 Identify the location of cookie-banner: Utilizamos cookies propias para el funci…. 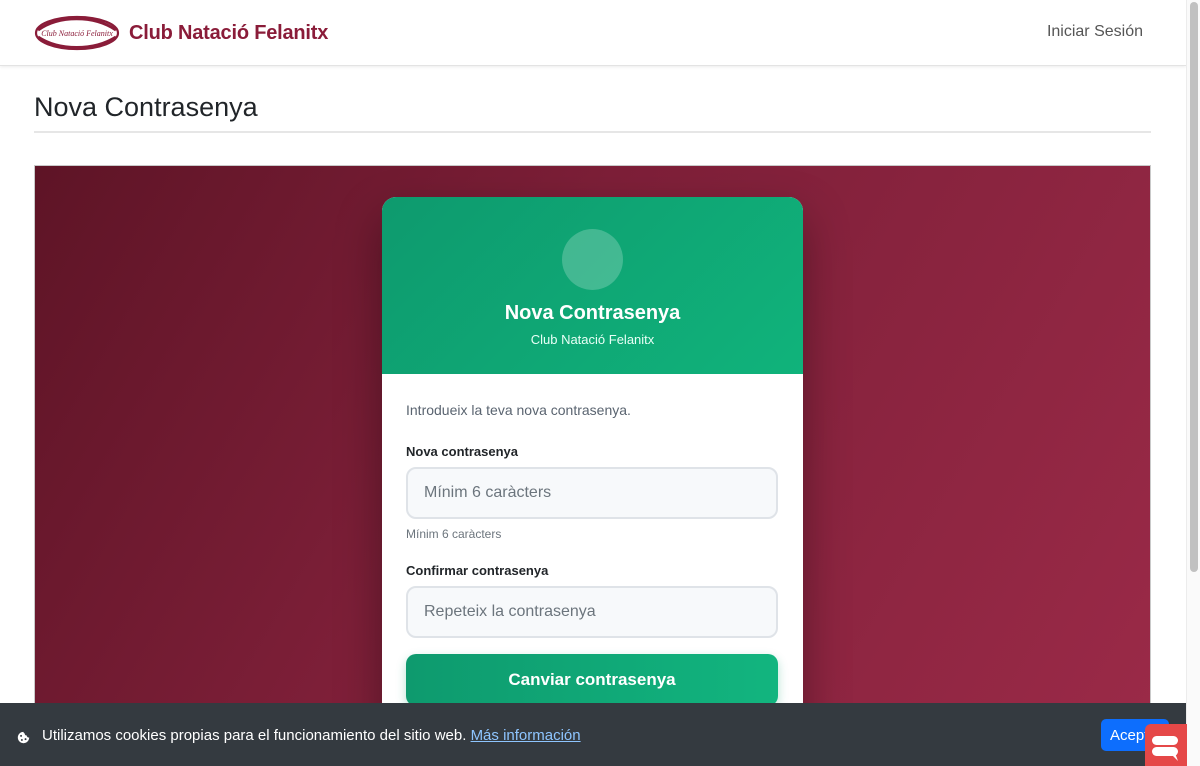
(593, 734).